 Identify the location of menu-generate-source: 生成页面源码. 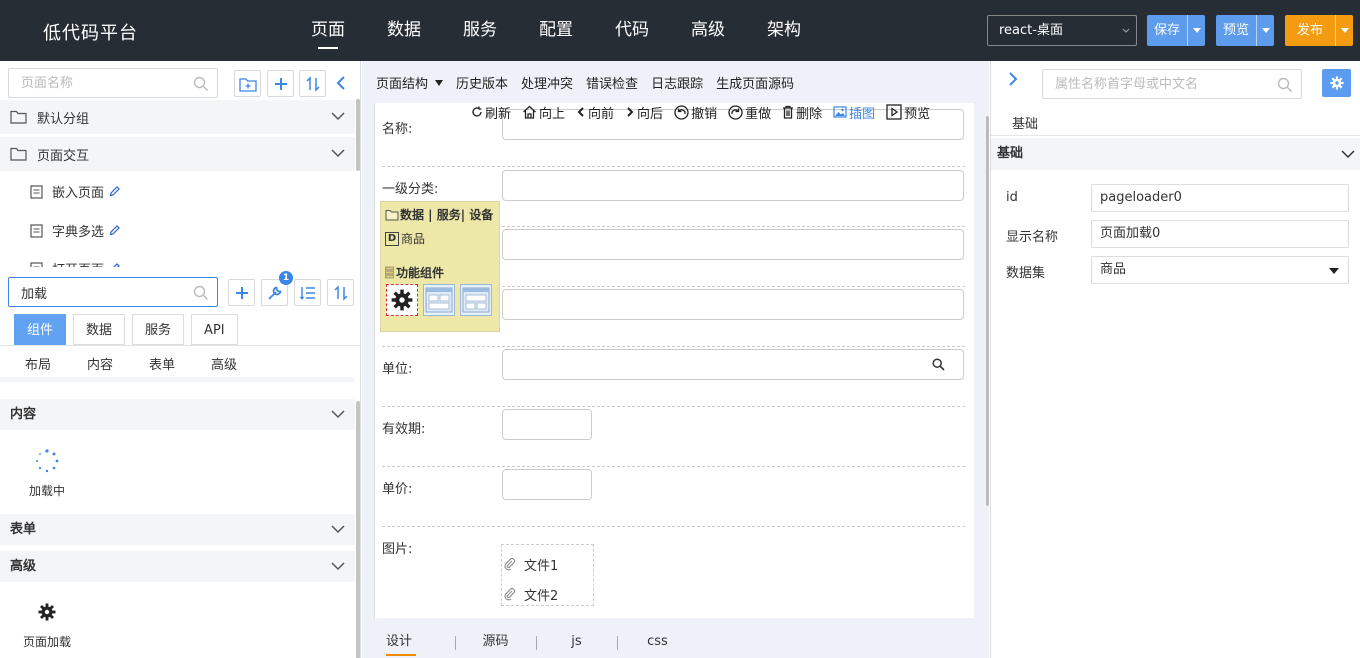
(755, 82).